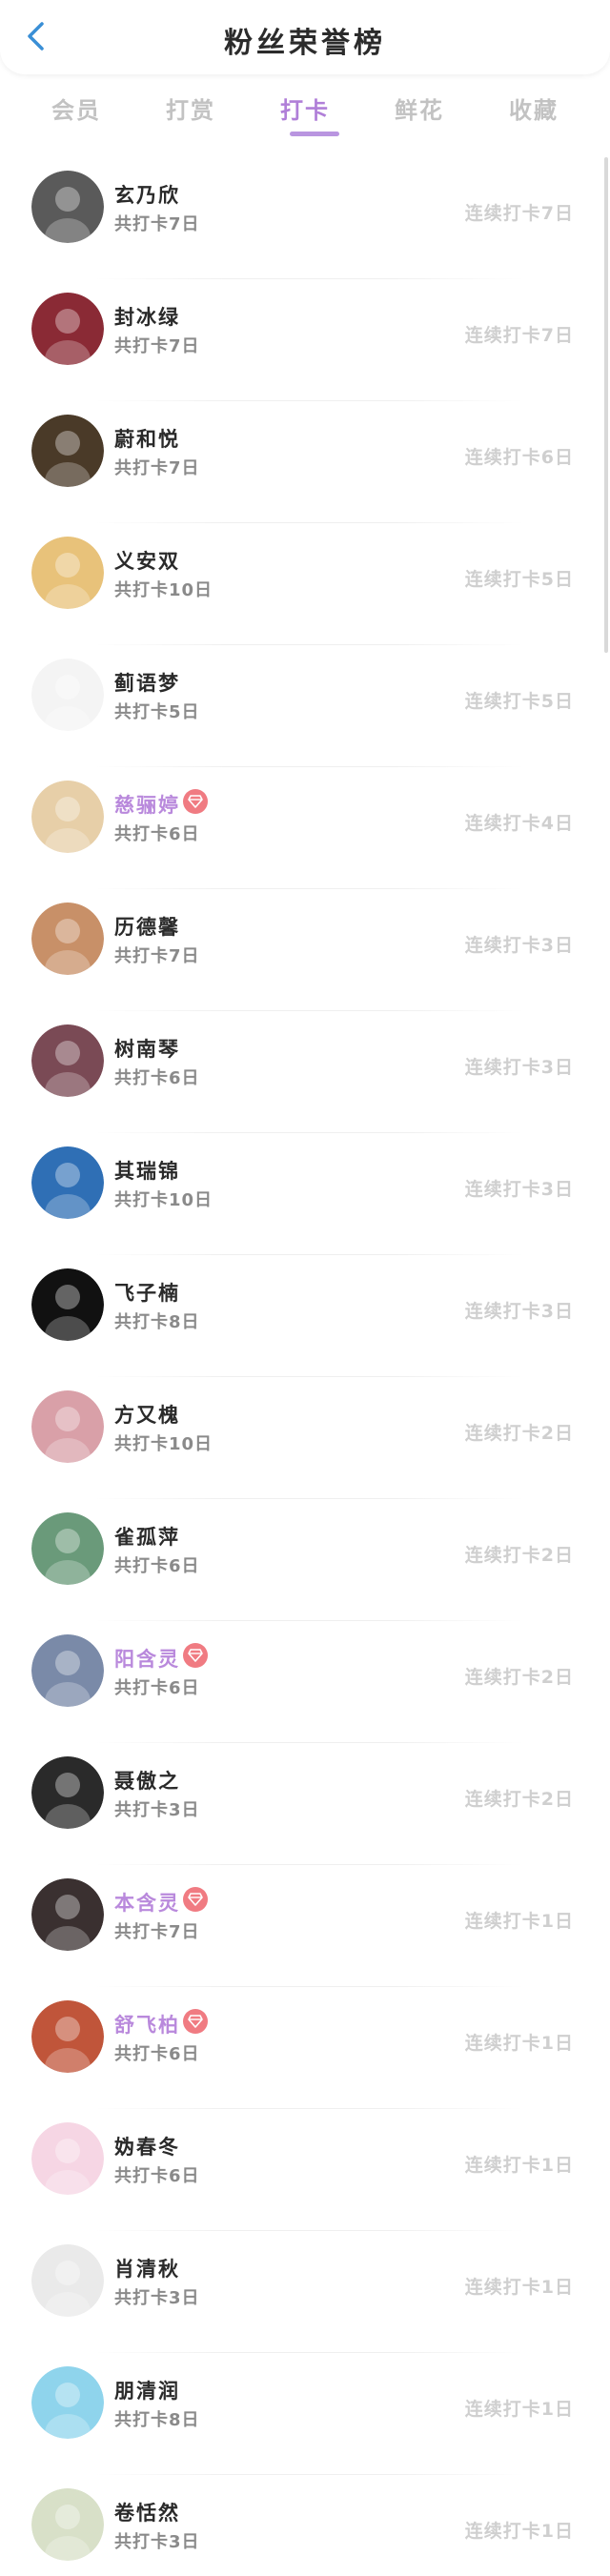 The width and height of the screenshot is (610, 2576). Describe the element at coordinates (305, 218) in the screenshot. I see `list-item: 玄乃欣共打卡7日 连续打卡7日` at that location.